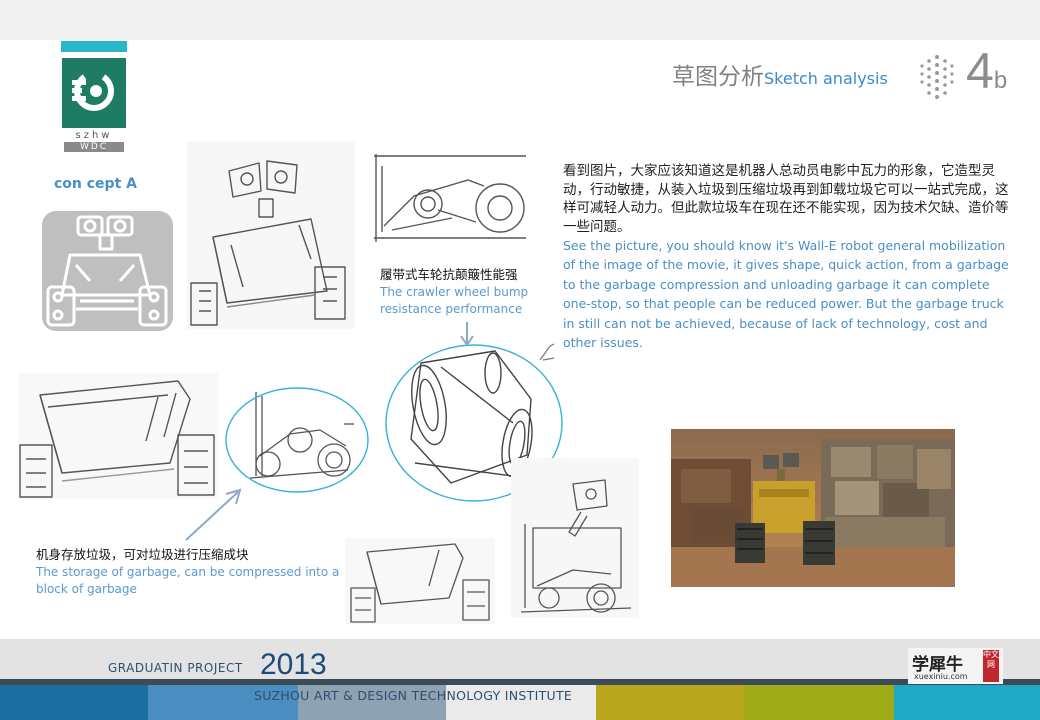 Image resolution: width=1040 pixels, height=720 pixels. Describe the element at coordinates (271, 235) in the screenshot. I see `sketch-robot-front` at that location.